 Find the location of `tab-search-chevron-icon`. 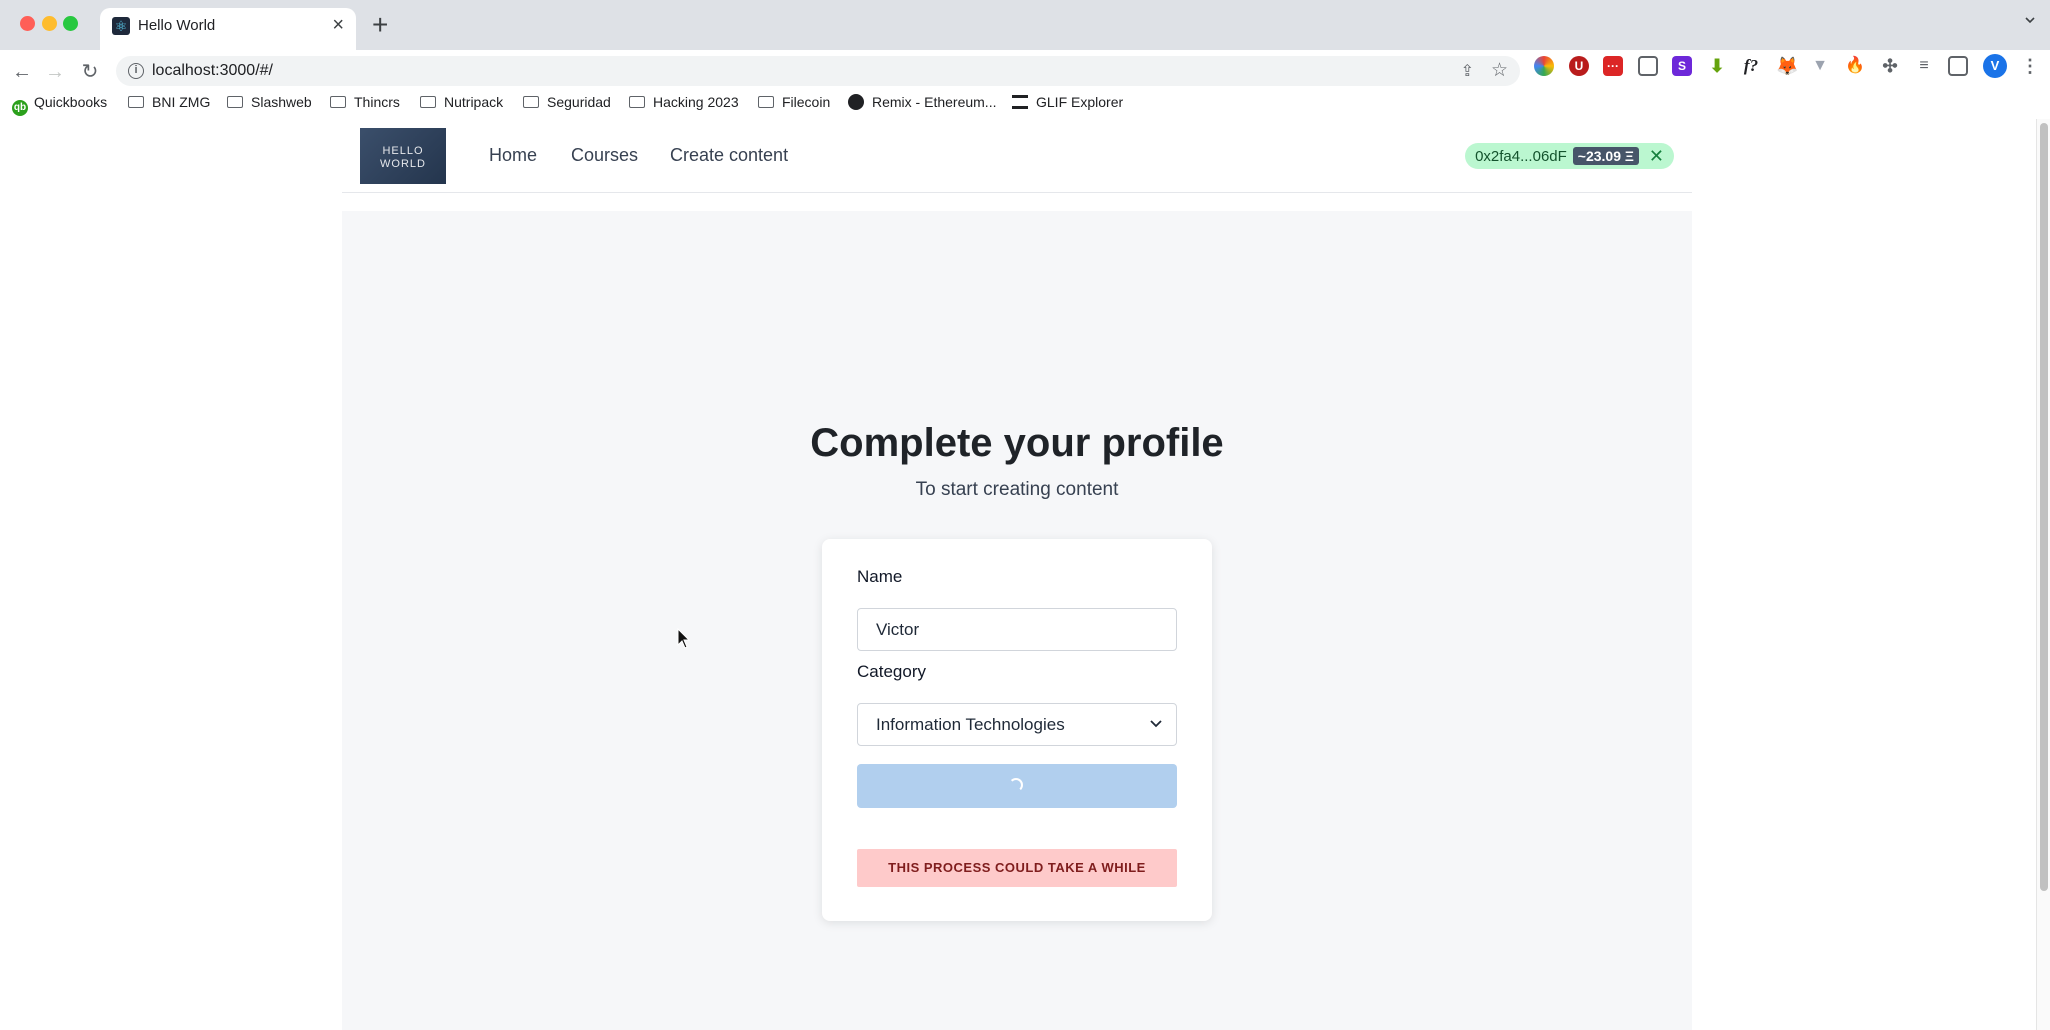

tab-search-chevron-icon is located at coordinates (2030, 20).